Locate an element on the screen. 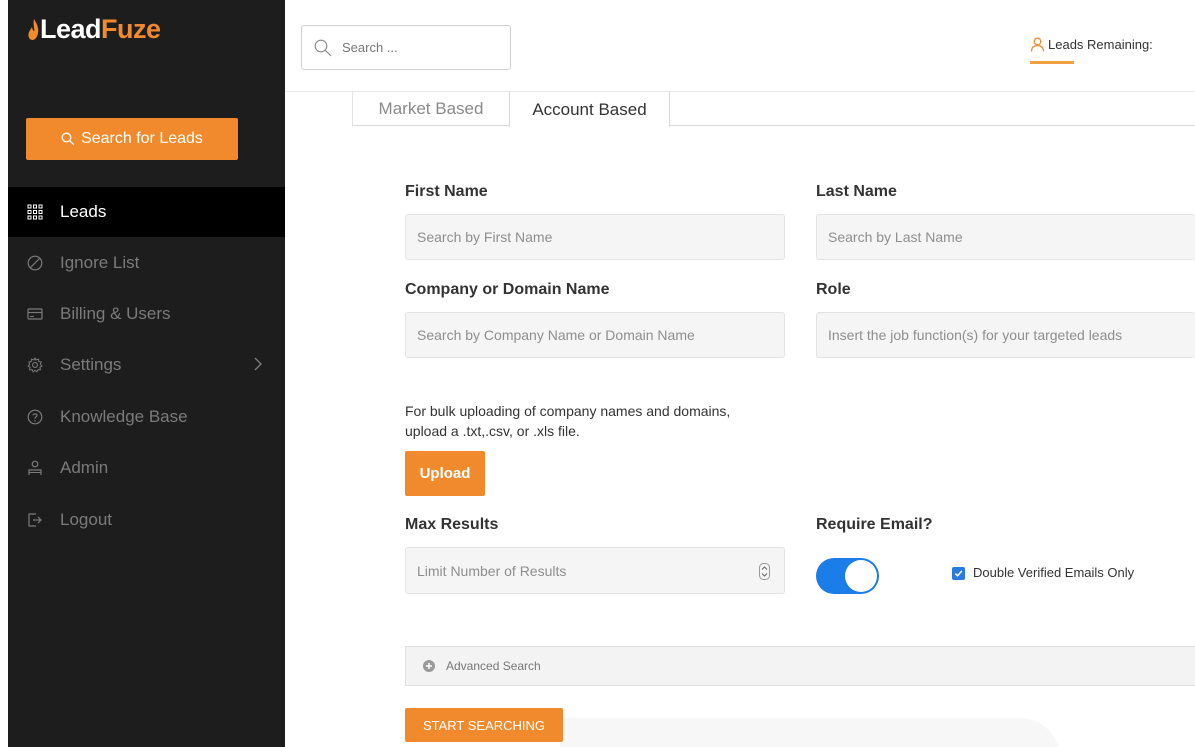 The width and height of the screenshot is (1195, 747). plus-circle-icon is located at coordinates (429, 666).